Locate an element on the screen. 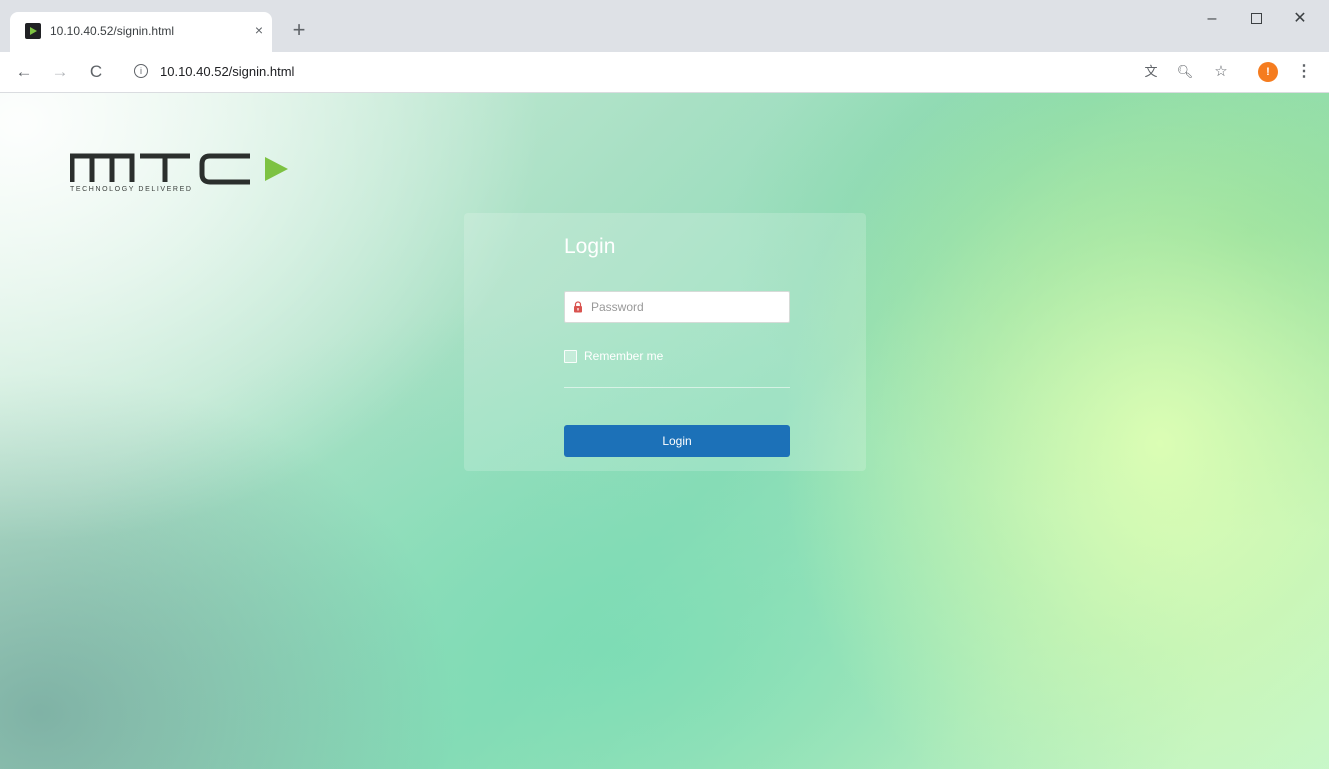  password-field is located at coordinates (678, 307).